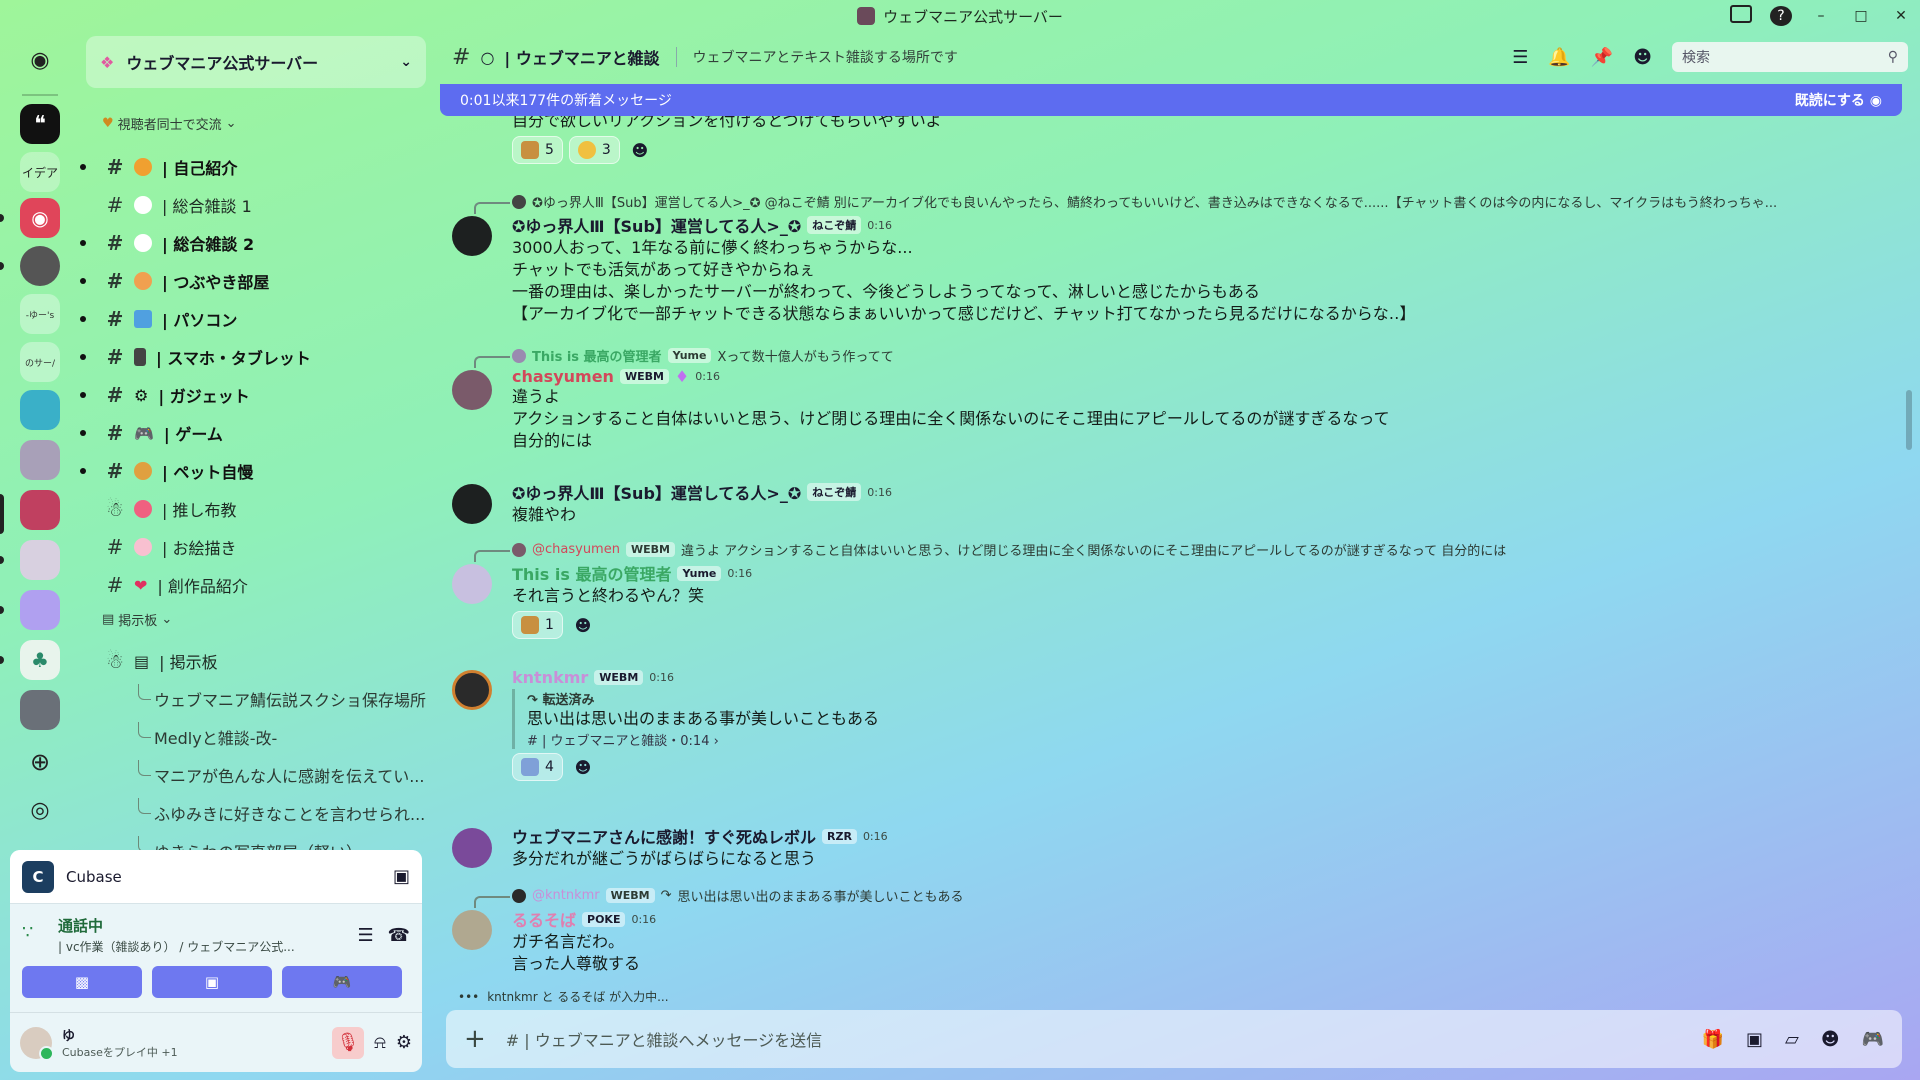 This screenshot has width=1920, height=1080. What do you see at coordinates (169, 123) in the screenshot?
I see `category-header: ♥ 視聴者同士で交流 ⌄` at bounding box center [169, 123].